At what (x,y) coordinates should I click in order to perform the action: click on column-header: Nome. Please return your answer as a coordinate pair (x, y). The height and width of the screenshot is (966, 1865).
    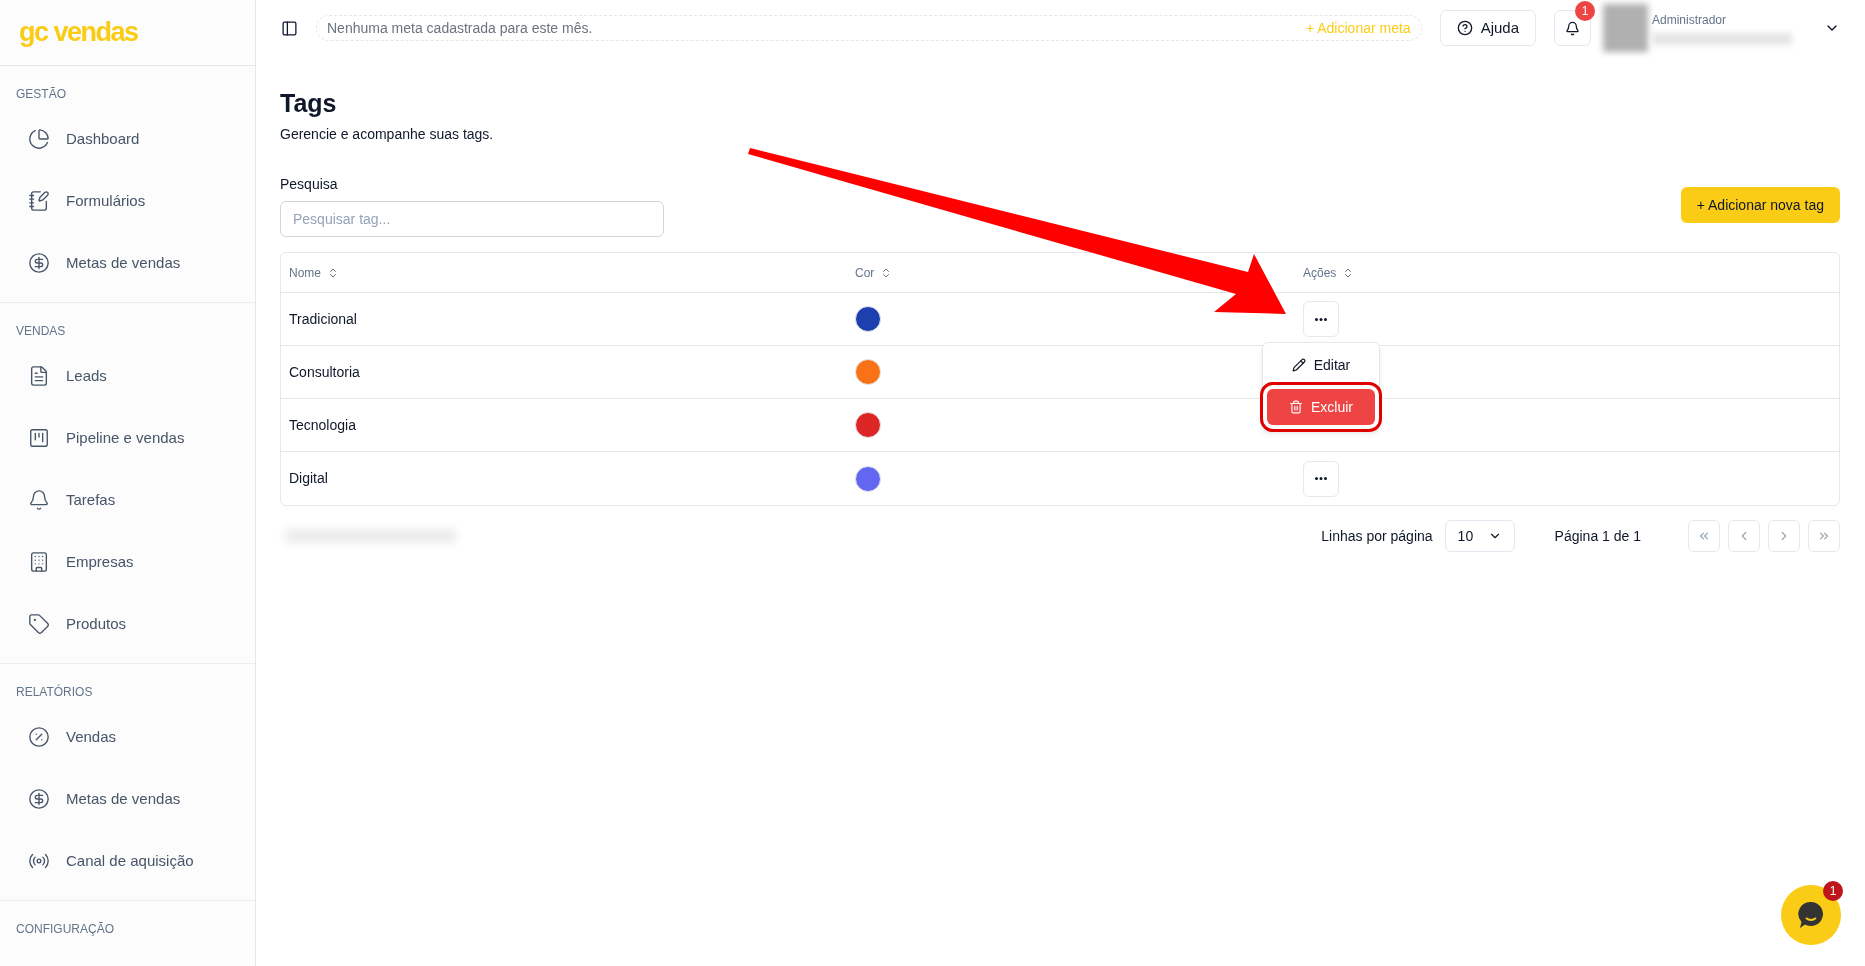
    Looking at the image, I should click on (305, 272).